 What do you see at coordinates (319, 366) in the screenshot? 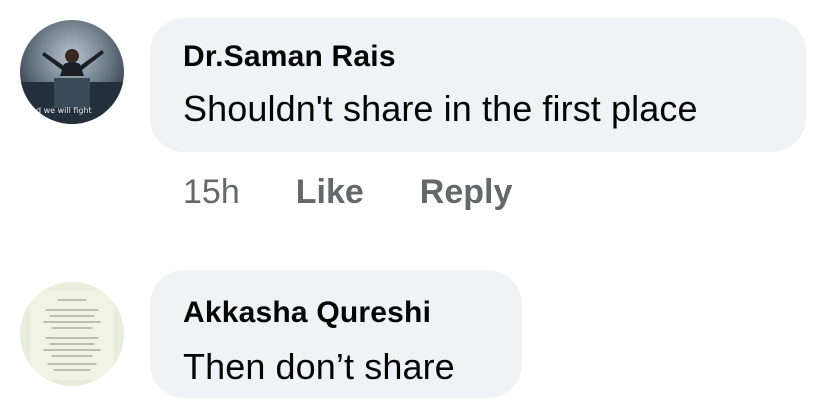
I see `comment-text: Then don’t share` at bounding box center [319, 366].